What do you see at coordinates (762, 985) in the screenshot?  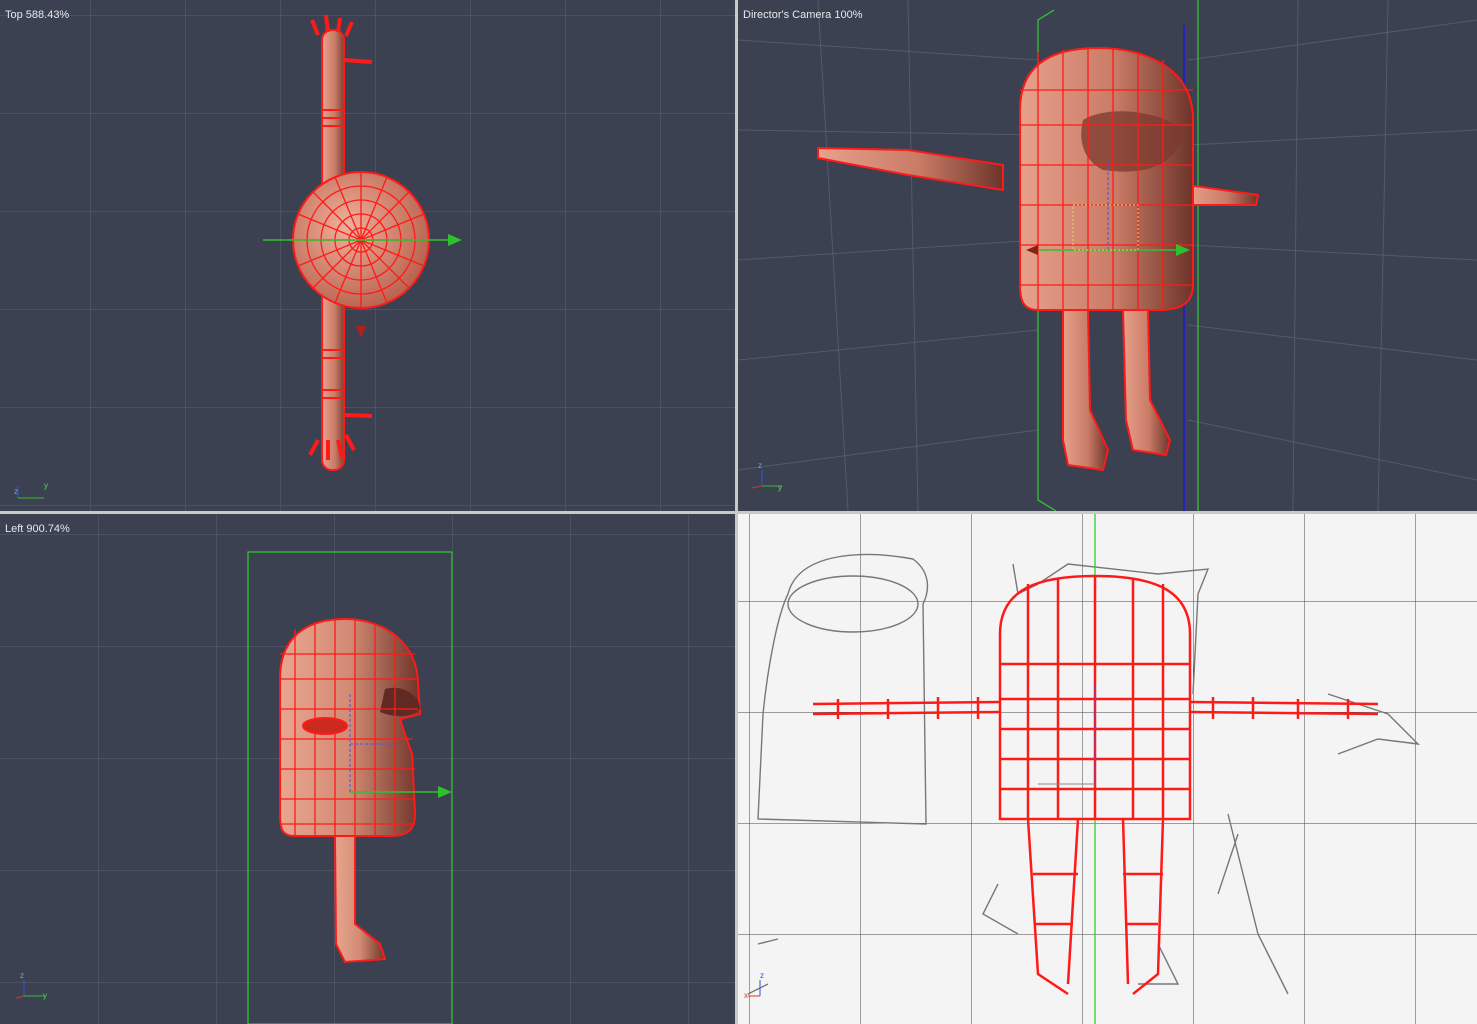 I see `axis-indicator-front: z x` at bounding box center [762, 985].